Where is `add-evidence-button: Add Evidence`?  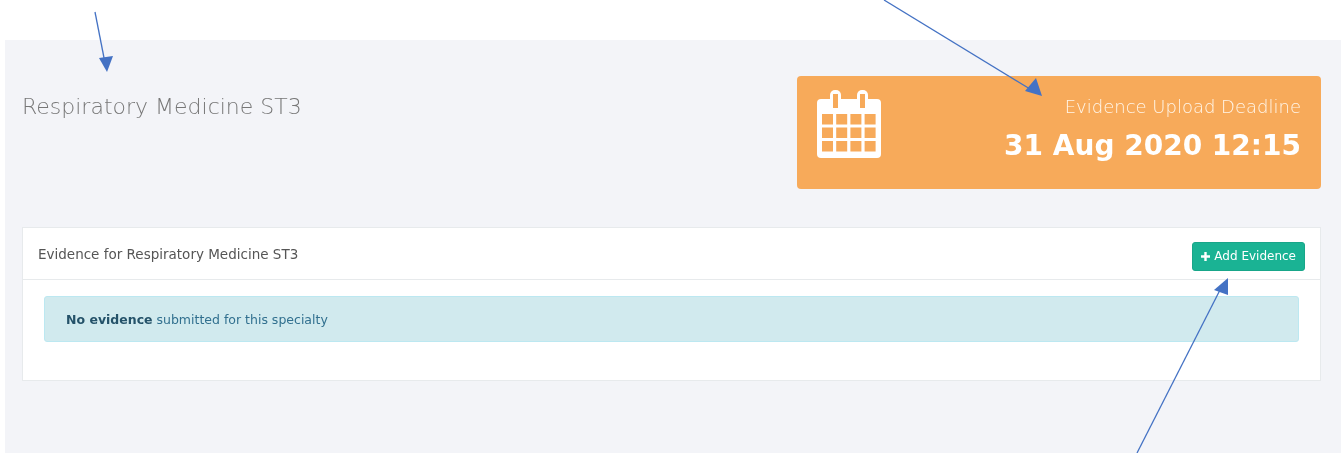
add-evidence-button: Add Evidence is located at coordinates (1248, 256).